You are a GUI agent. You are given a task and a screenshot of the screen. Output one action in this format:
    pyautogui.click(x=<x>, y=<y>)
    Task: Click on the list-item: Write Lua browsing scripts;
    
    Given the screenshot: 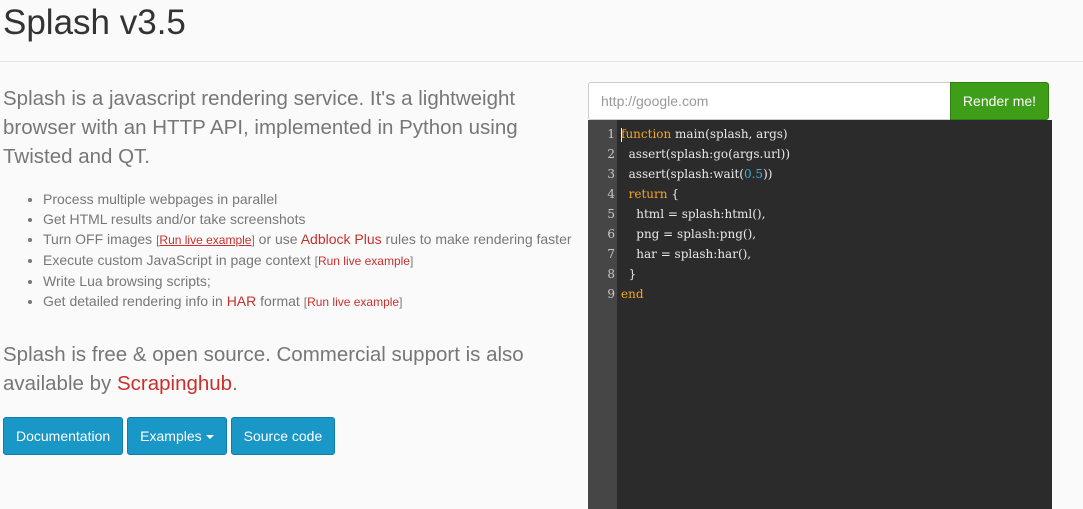 What is the action you would take?
    pyautogui.click(x=323, y=281)
    